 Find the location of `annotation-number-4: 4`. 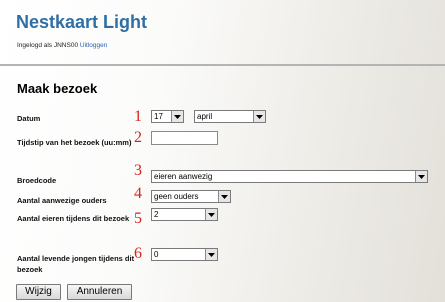

annotation-number-4: 4 is located at coordinates (138, 193).